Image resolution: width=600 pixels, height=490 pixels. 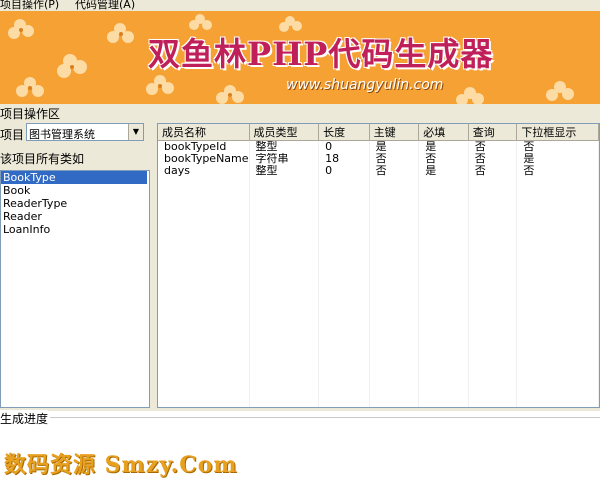 I want to click on progress-label: 生成进度, so click(x=24, y=418).